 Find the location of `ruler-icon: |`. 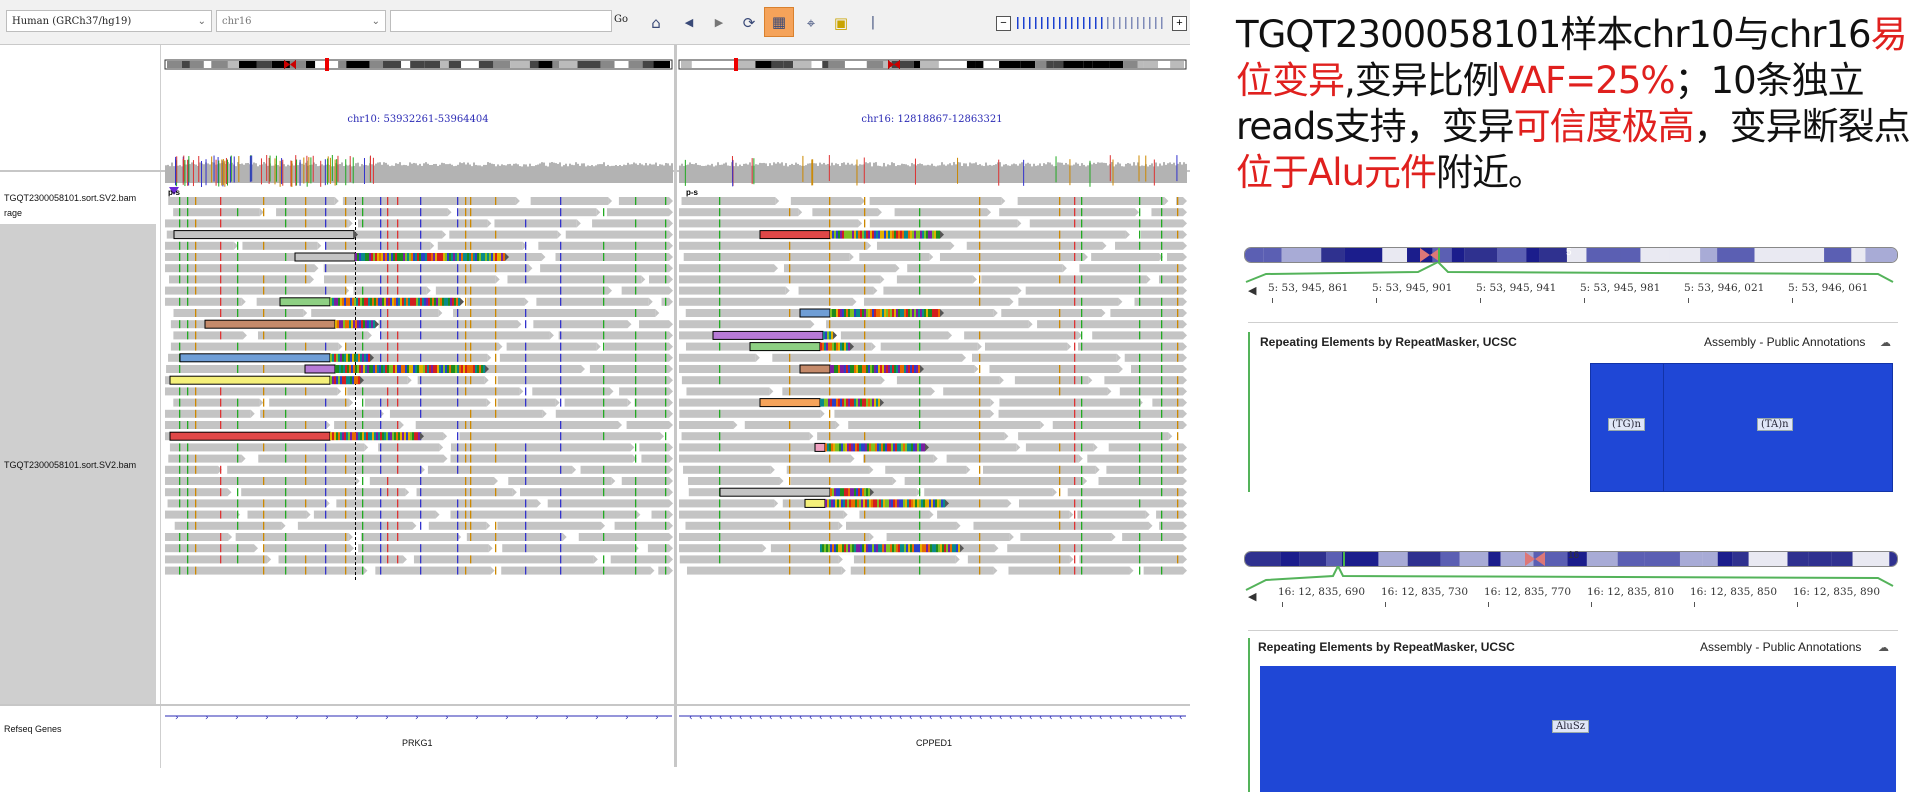

ruler-icon: | is located at coordinates (873, 23).